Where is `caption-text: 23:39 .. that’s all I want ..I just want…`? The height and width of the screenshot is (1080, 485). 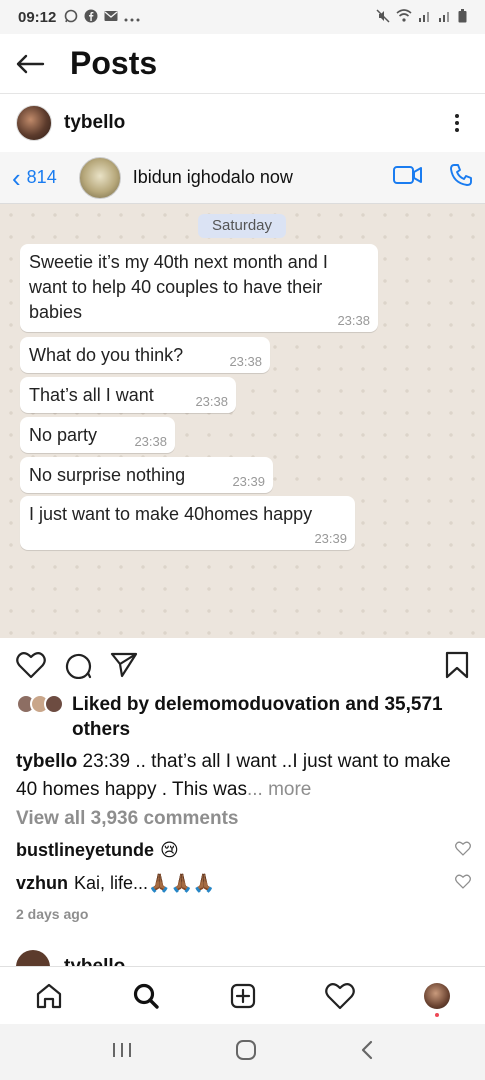 caption-text: 23:39 .. that’s all I want ..I just want… is located at coordinates (233, 775).